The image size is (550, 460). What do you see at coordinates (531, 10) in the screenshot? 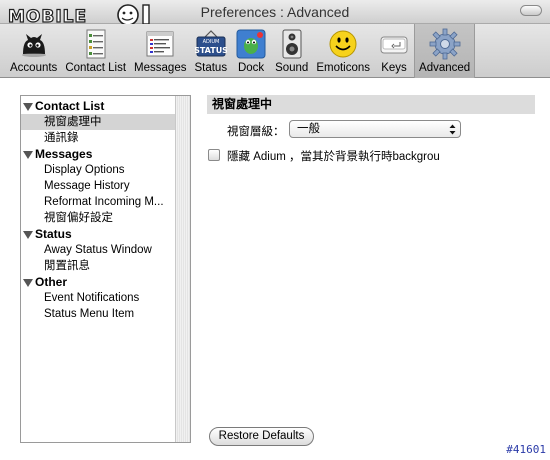
I see `toolbar-toggle-button` at bounding box center [531, 10].